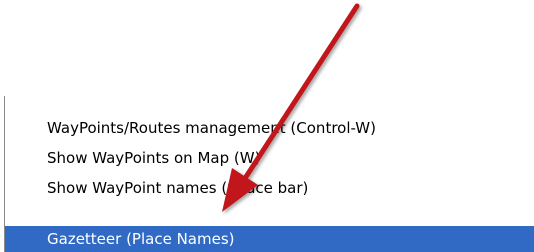 The height and width of the screenshot is (252, 534). I want to click on menu-item-label: WayPoints/Routes management (Control-W), so click(211, 128).